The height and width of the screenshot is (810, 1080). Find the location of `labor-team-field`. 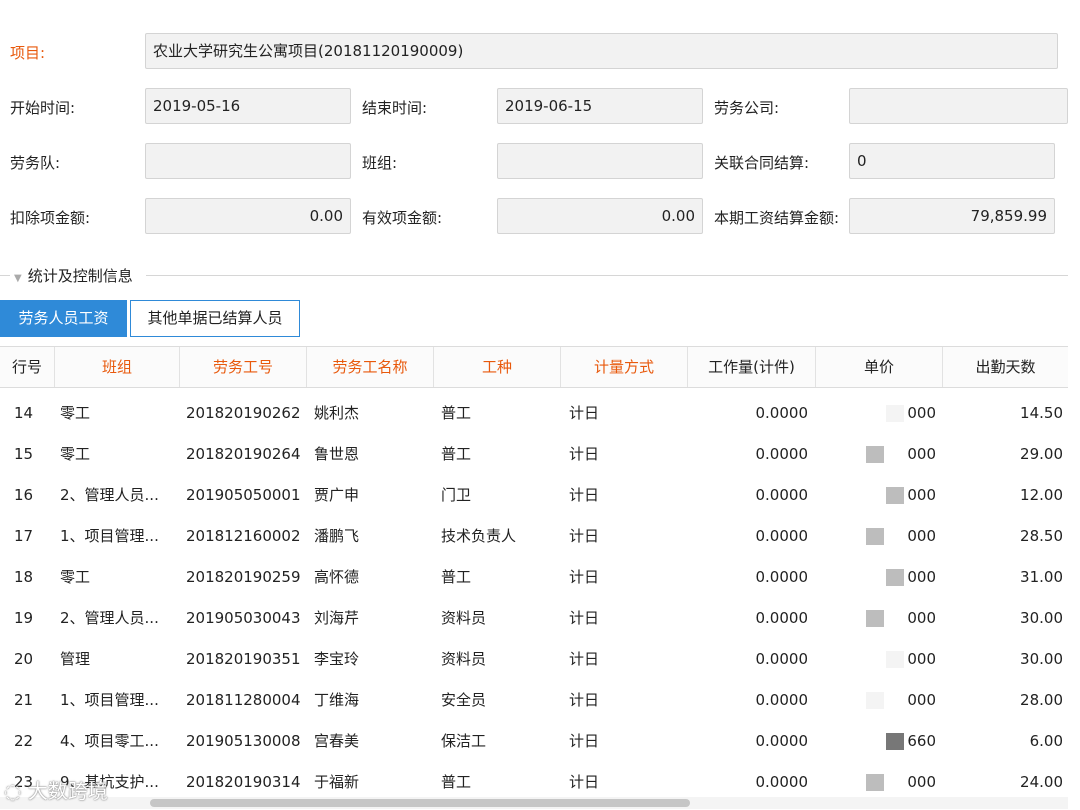

labor-team-field is located at coordinates (248, 161).